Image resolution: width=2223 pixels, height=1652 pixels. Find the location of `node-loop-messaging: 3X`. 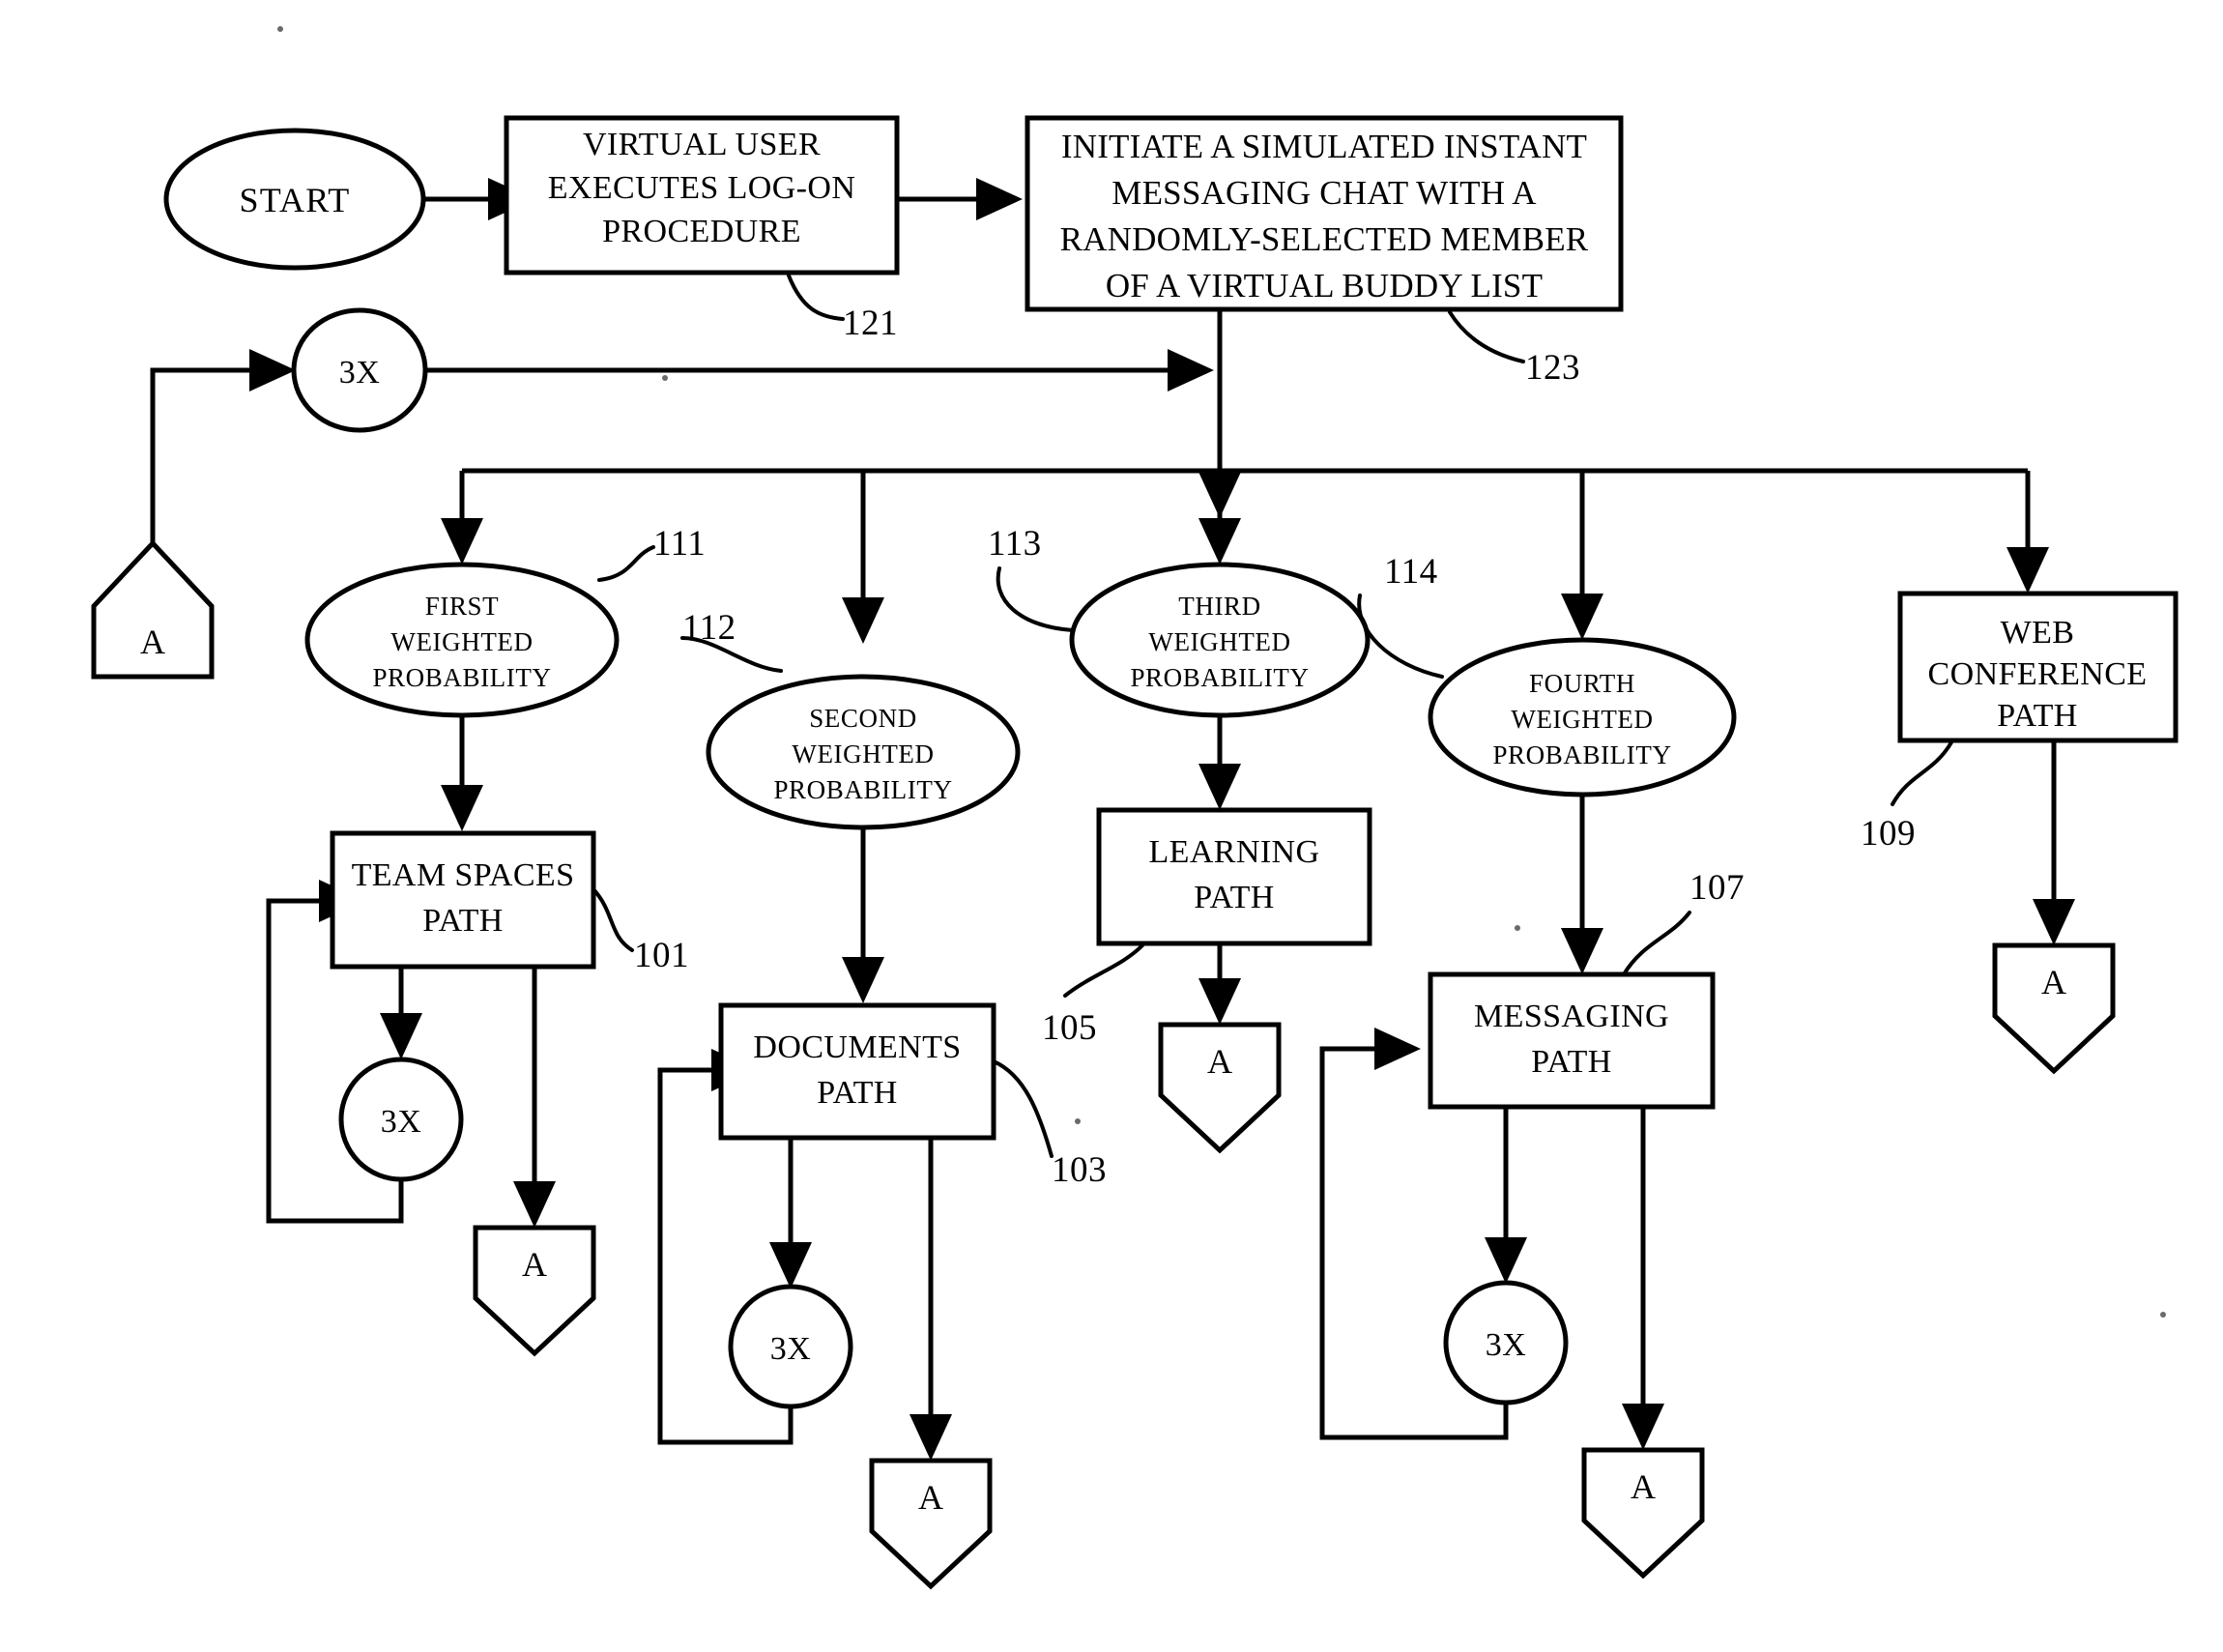

node-loop-messaging: 3X is located at coordinates (1506, 1343).